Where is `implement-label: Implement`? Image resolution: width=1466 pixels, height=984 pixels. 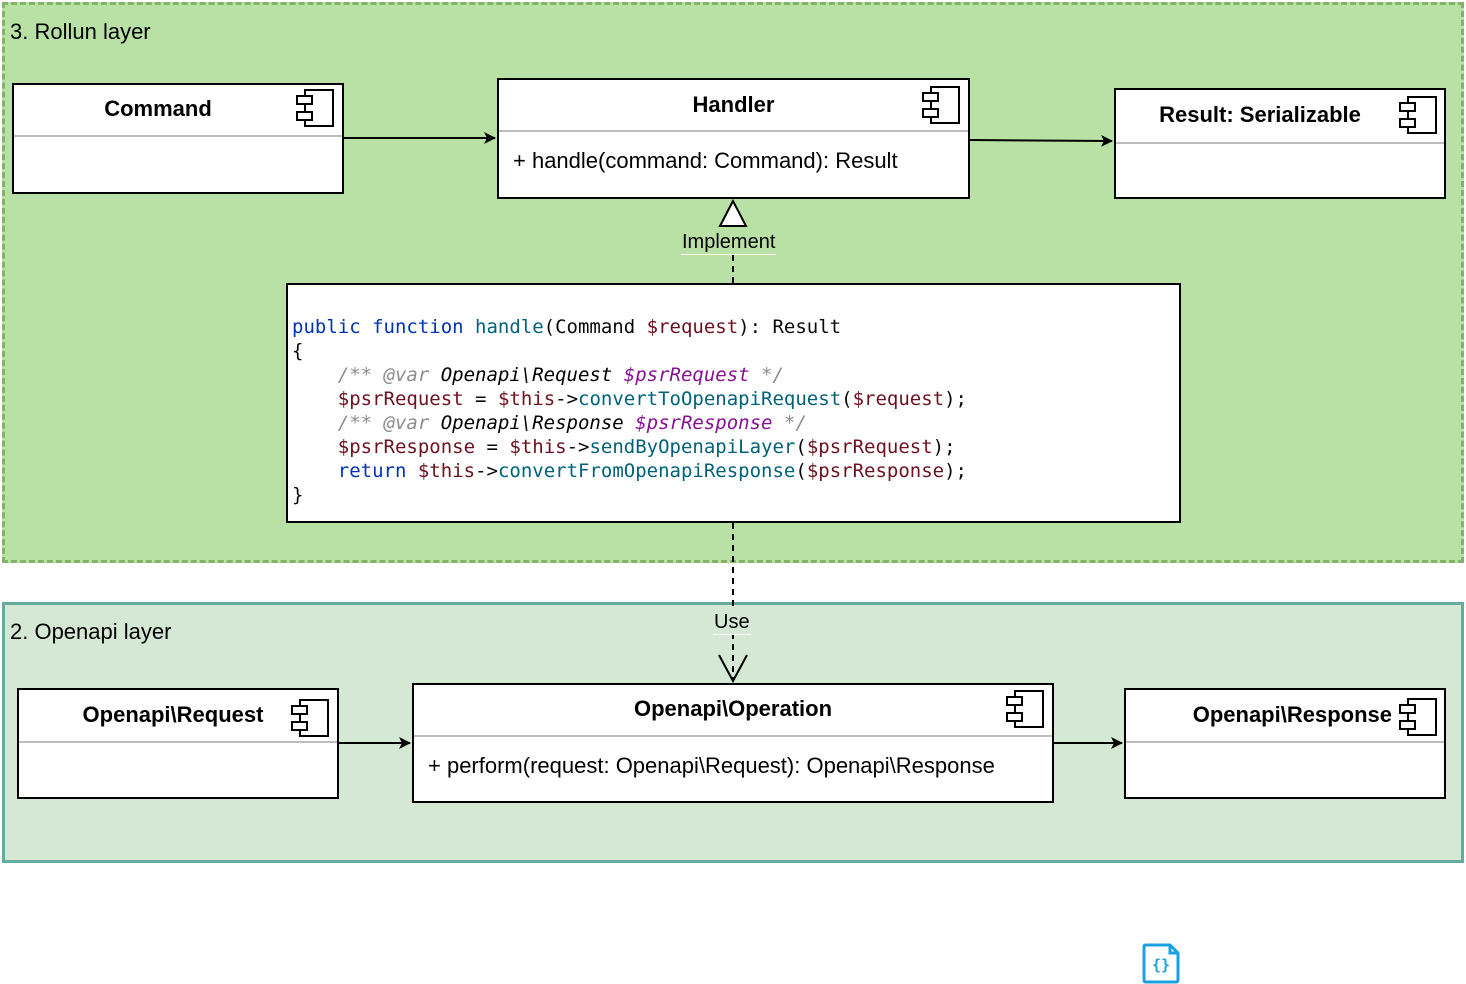
implement-label: Implement is located at coordinates (729, 243).